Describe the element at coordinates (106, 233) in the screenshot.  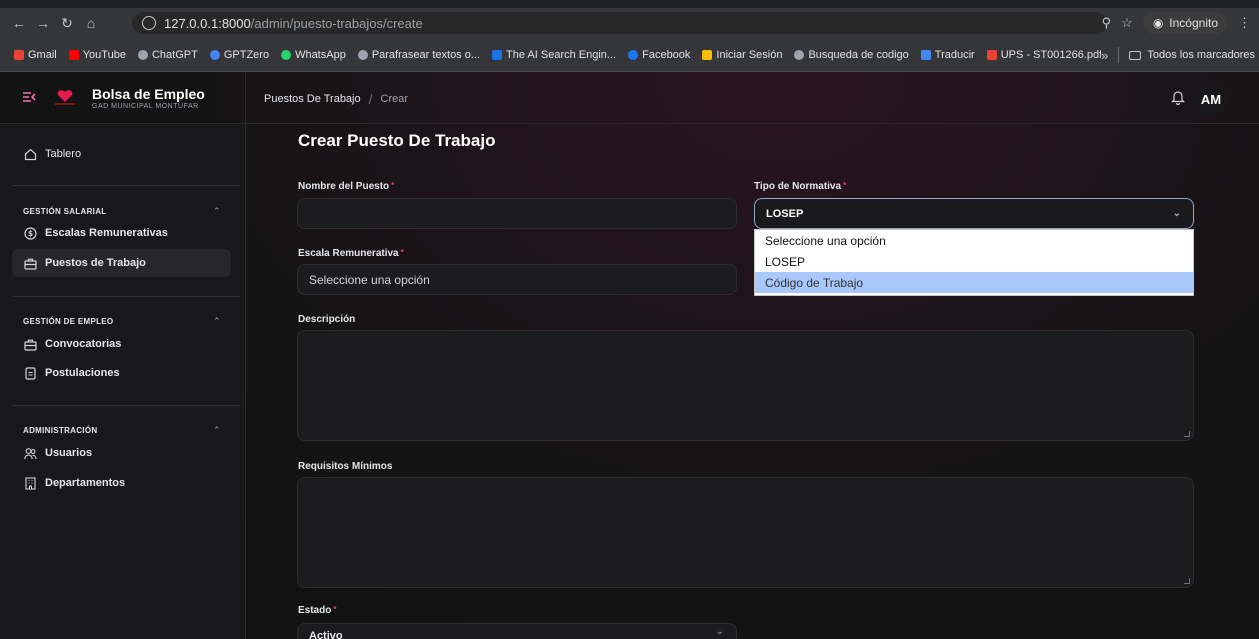
I see `sidebar-item-label: Escalas Remunerativas` at that location.